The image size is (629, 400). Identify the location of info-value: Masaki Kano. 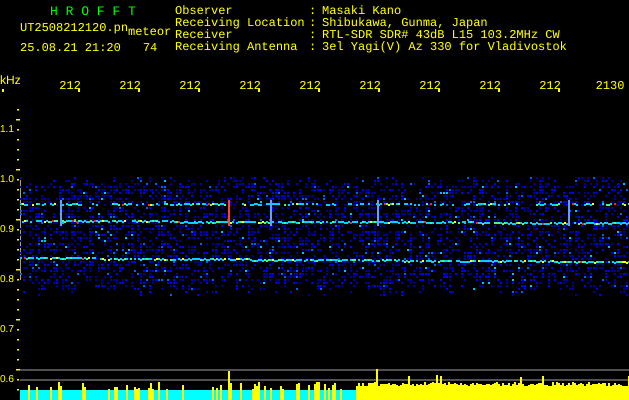
(362, 11).